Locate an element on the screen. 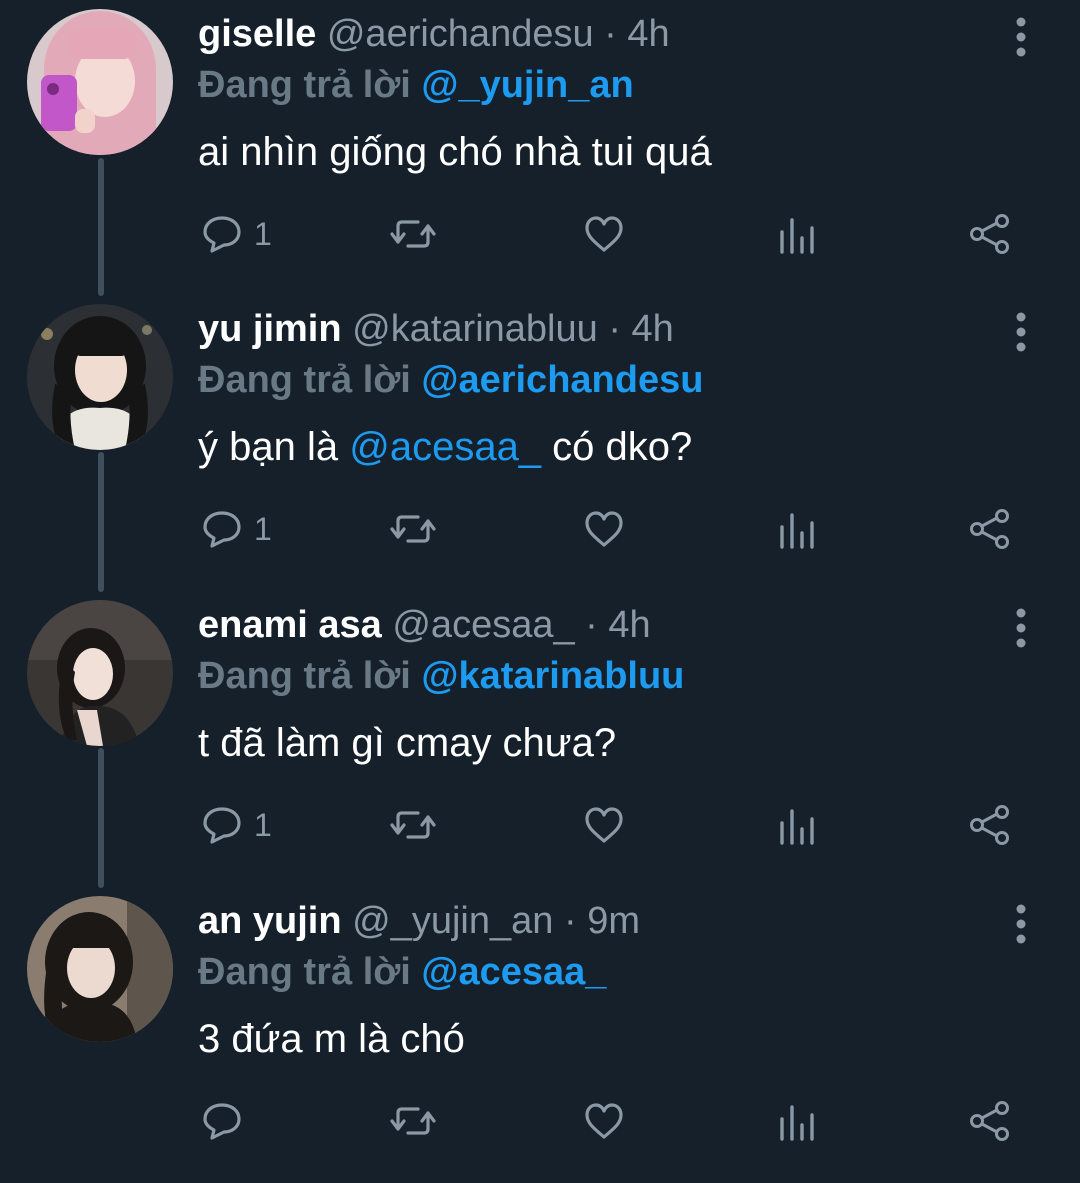 Image resolution: width=1080 pixels, height=1183 pixels. display-name: an yujin is located at coordinates (270, 921).